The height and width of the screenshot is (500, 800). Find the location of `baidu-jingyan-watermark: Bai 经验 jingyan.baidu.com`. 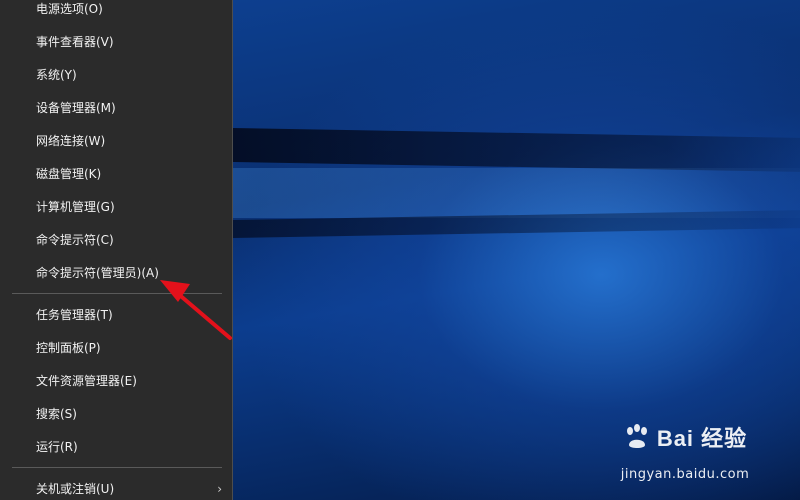

baidu-jingyan-watermark: Bai 经验 jingyan.baidu.com is located at coordinates (685, 447).